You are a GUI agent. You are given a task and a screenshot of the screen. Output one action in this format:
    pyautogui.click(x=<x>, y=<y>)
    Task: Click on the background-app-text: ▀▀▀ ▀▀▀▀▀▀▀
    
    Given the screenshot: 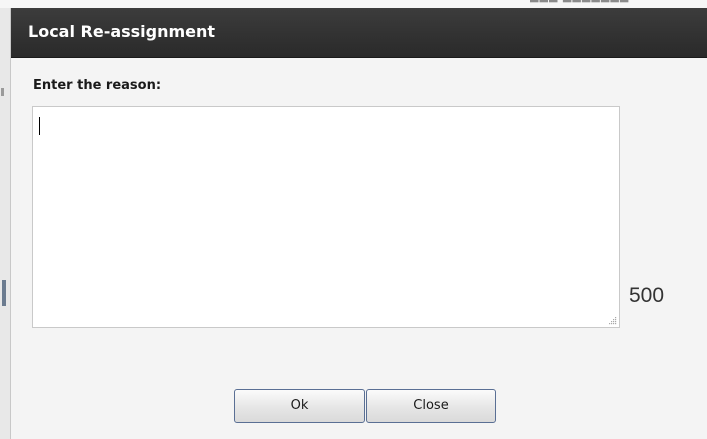 What is the action you would take?
    pyautogui.click(x=610, y=3)
    